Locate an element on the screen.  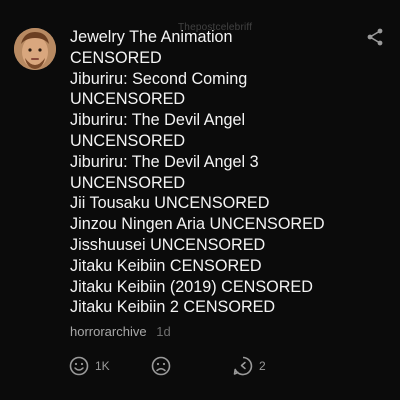
frown-icon is located at coordinates (161, 366).